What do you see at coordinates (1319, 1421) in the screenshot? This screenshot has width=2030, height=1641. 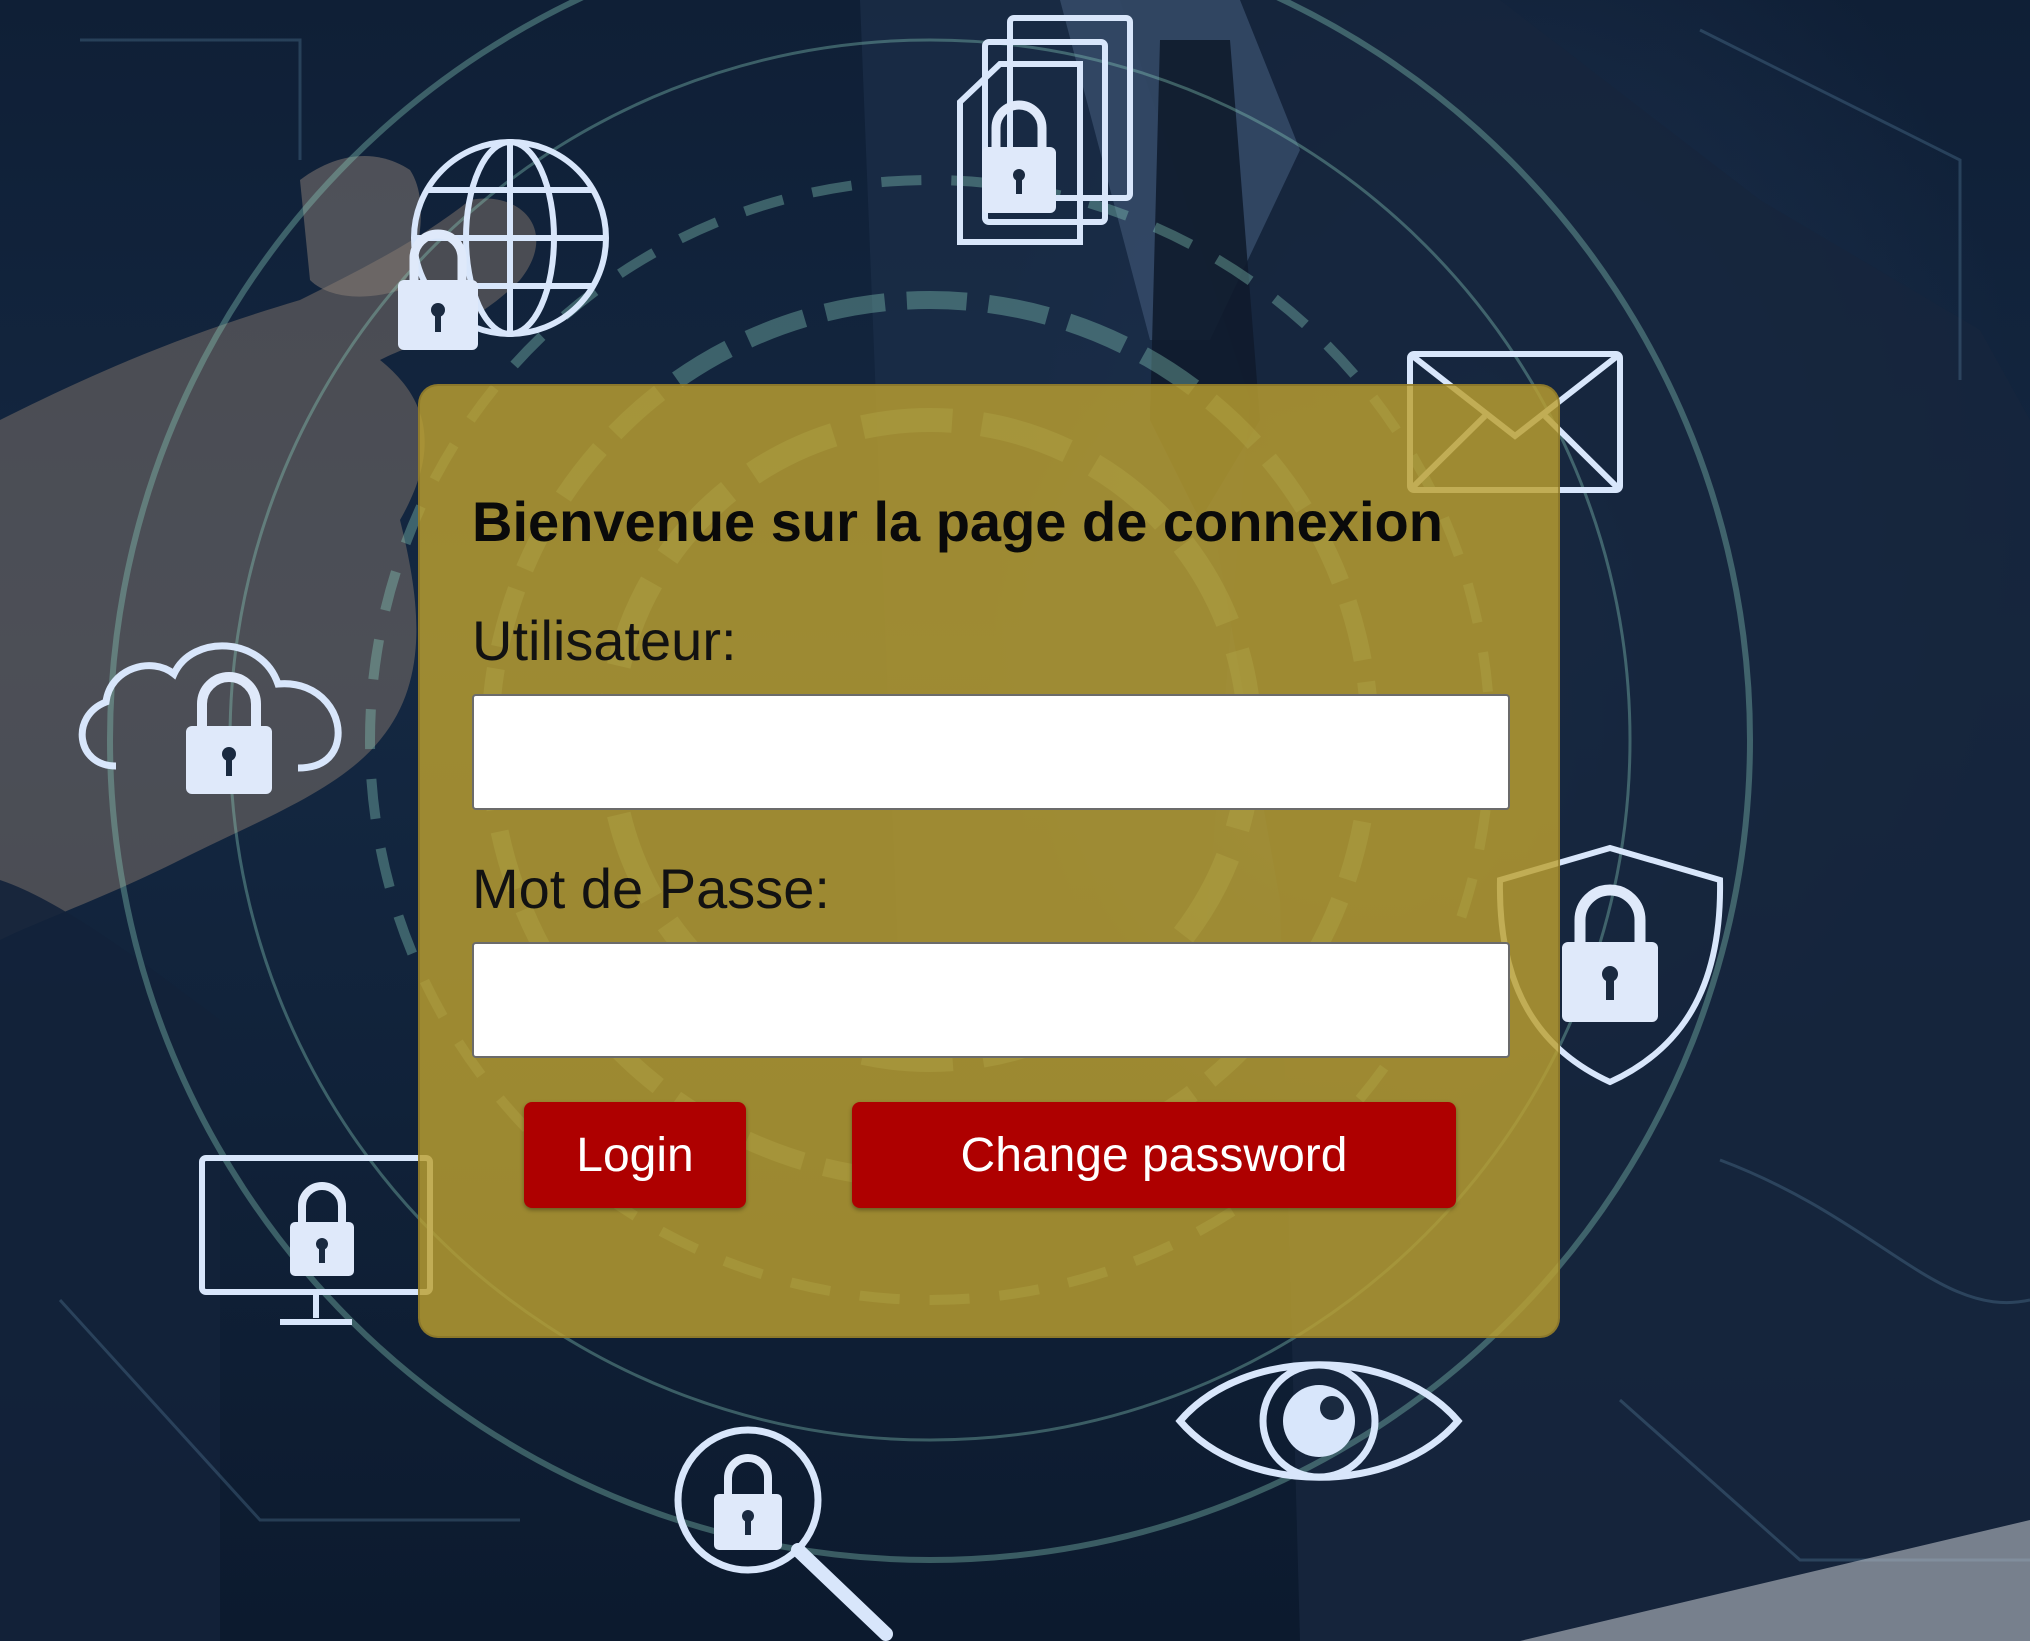 I see `eye-icon` at bounding box center [1319, 1421].